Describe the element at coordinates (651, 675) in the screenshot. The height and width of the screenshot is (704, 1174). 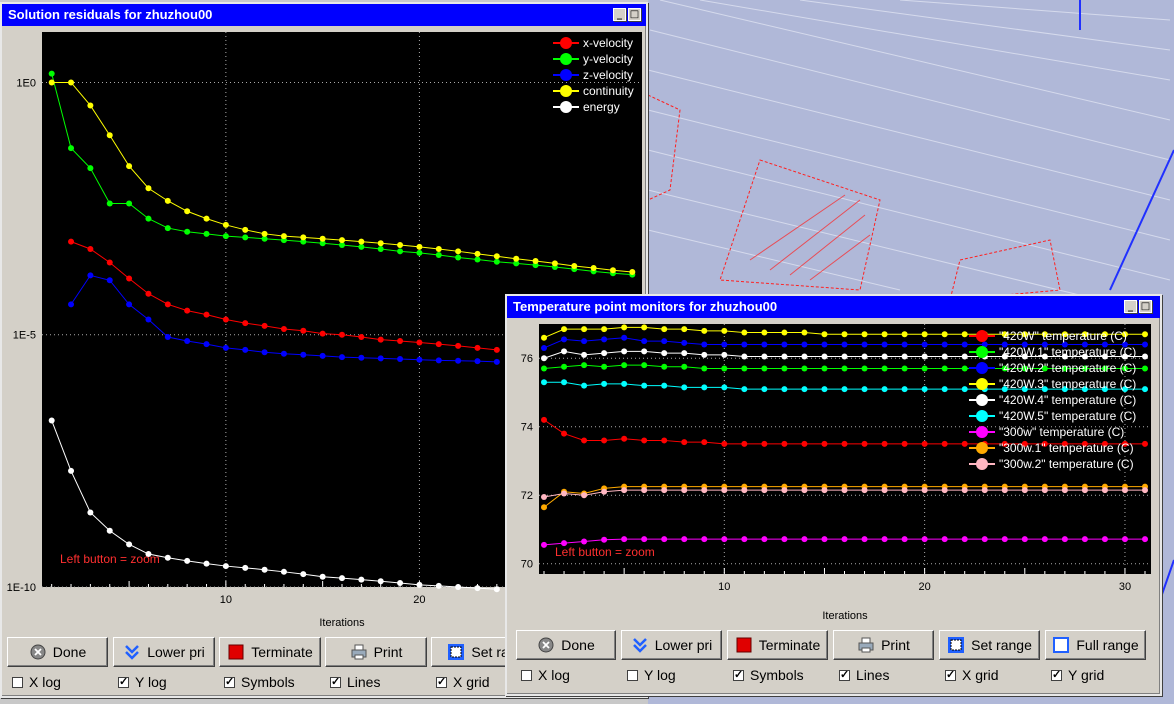
I see `ylog-checkbox: Y log` at that location.